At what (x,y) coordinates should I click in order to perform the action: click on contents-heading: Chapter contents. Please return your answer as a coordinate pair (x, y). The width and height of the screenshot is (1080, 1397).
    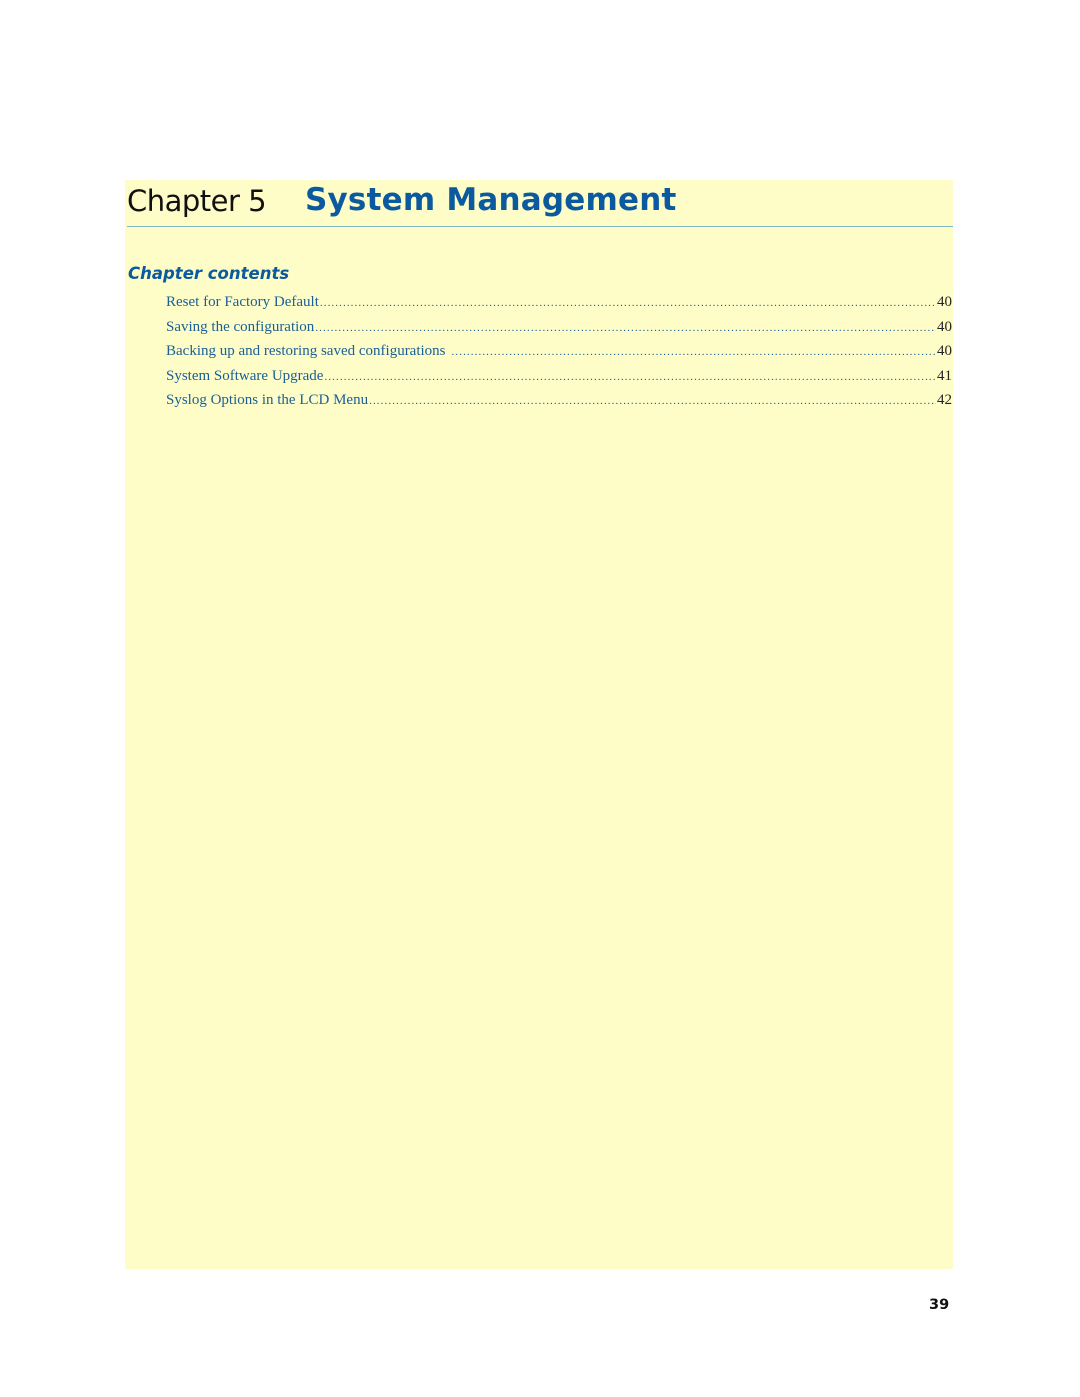
    Looking at the image, I should click on (209, 273).